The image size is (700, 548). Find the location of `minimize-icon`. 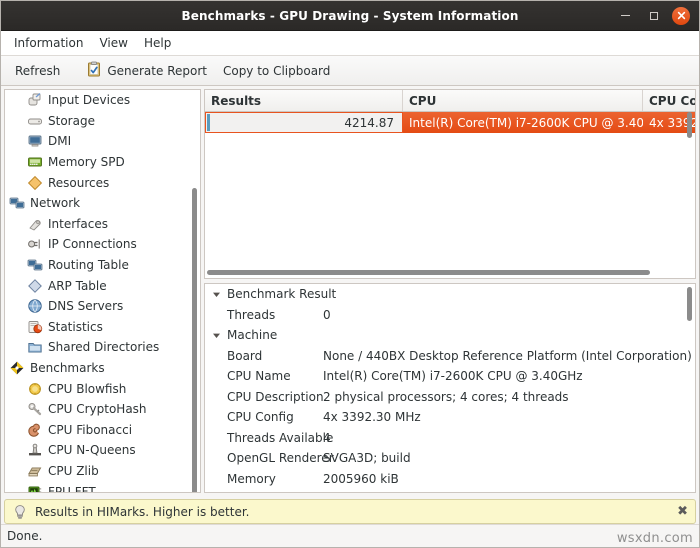

minimize-icon is located at coordinates (625, 15).